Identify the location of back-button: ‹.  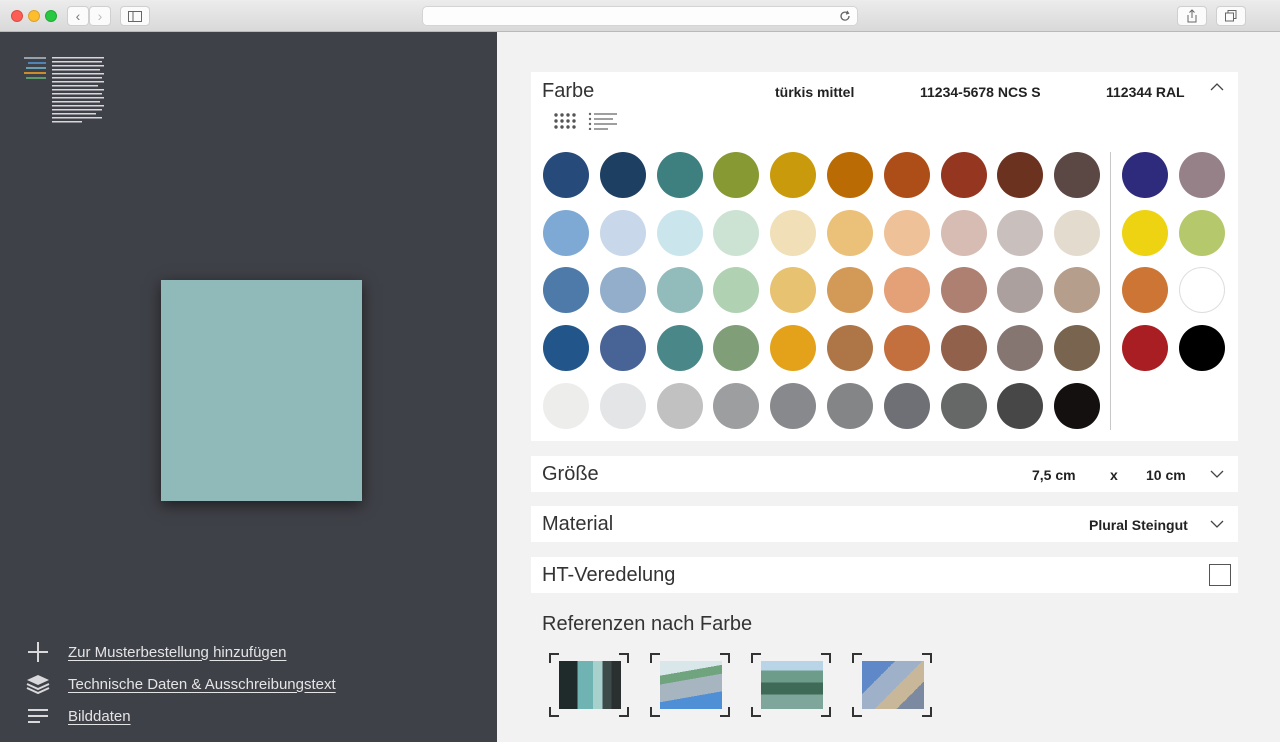
(78, 16).